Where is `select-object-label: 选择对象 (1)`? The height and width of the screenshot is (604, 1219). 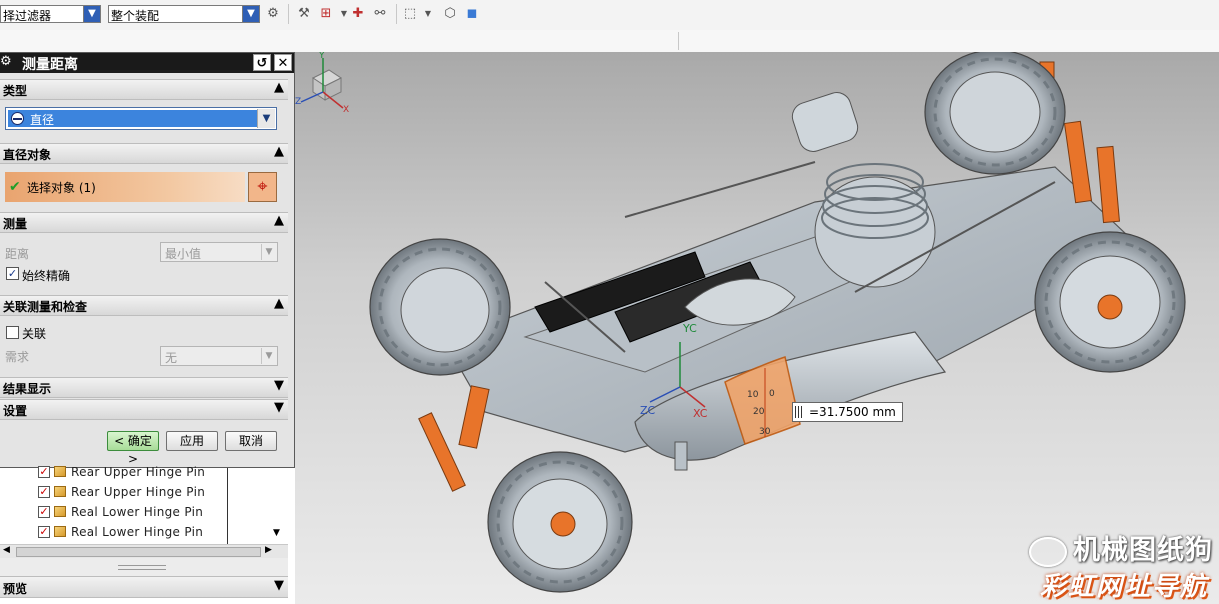
select-object-label: 选择对象 (1) is located at coordinates (61, 188).